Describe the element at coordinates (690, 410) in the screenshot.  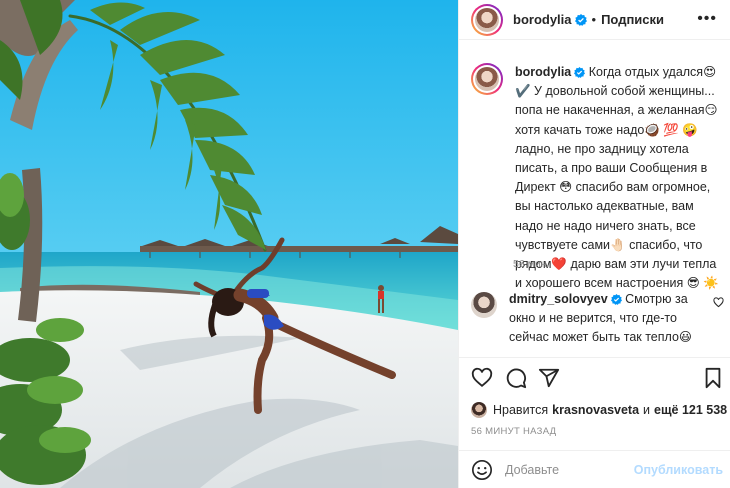
I see `likes-count: ещё 121 538` at that location.